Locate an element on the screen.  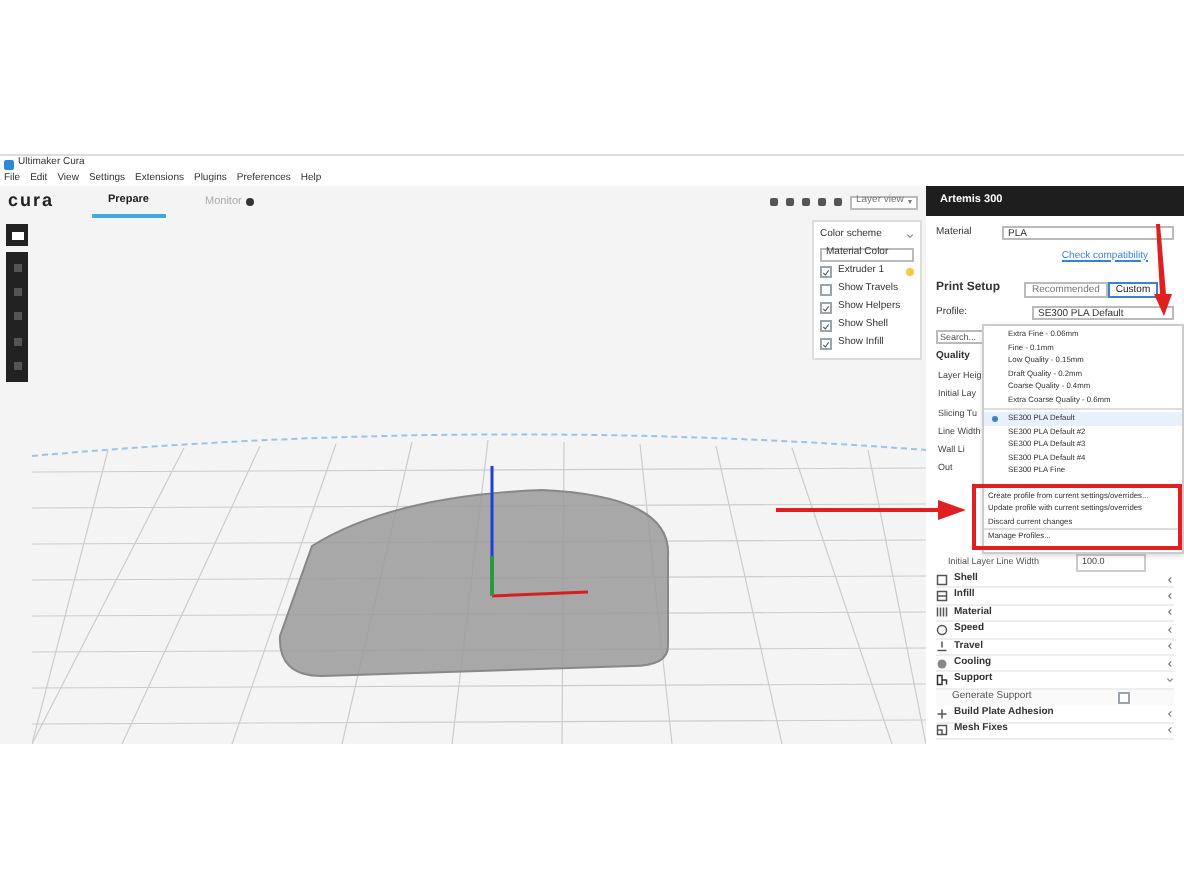
checkmark-icon is located at coordinates (826, 272).